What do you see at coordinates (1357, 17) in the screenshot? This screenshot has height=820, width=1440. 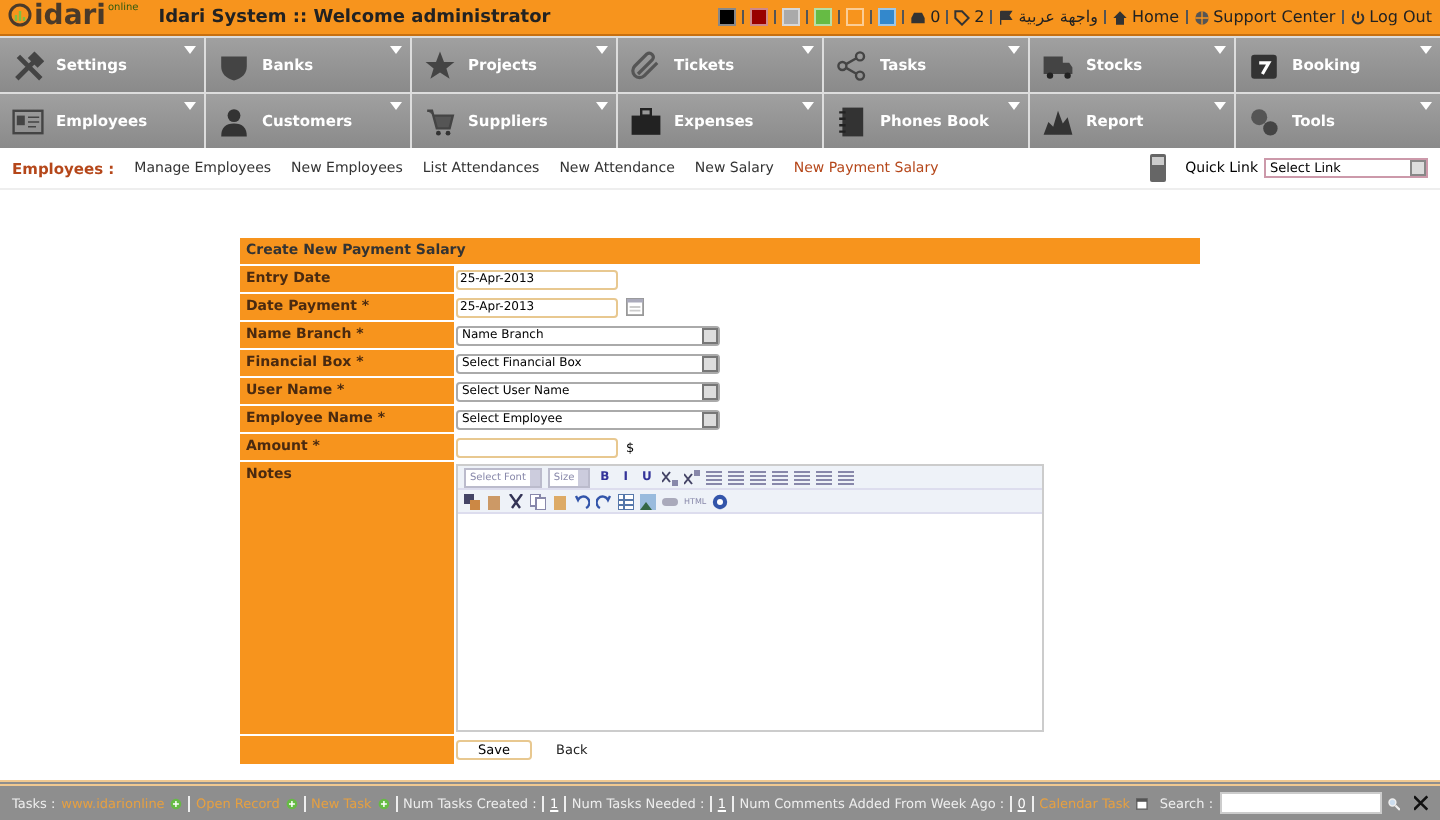 I see `power-icon` at bounding box center [1357, 17].